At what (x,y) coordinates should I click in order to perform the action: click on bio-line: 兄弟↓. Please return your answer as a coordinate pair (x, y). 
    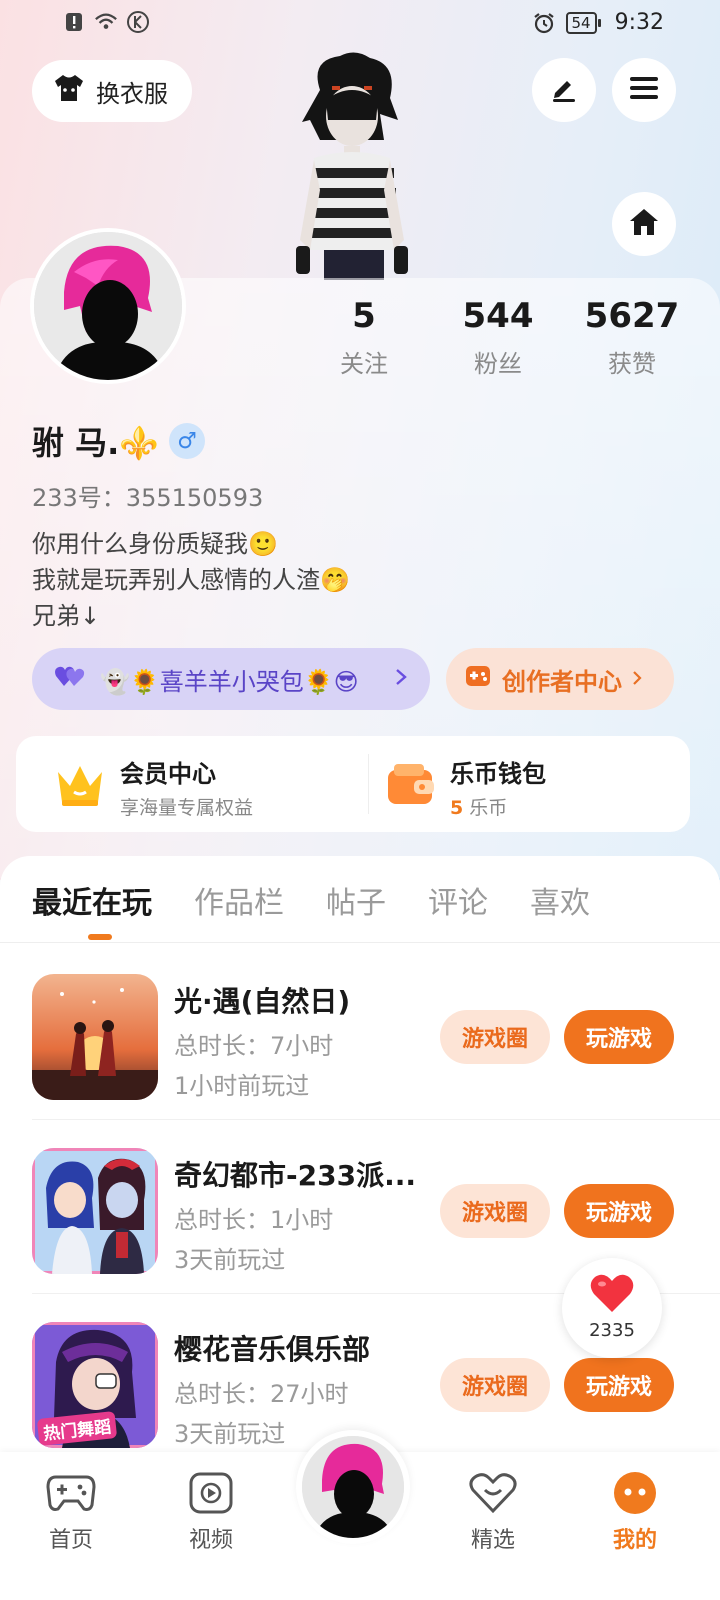
    Looking at the image, I should click on (66, 616).